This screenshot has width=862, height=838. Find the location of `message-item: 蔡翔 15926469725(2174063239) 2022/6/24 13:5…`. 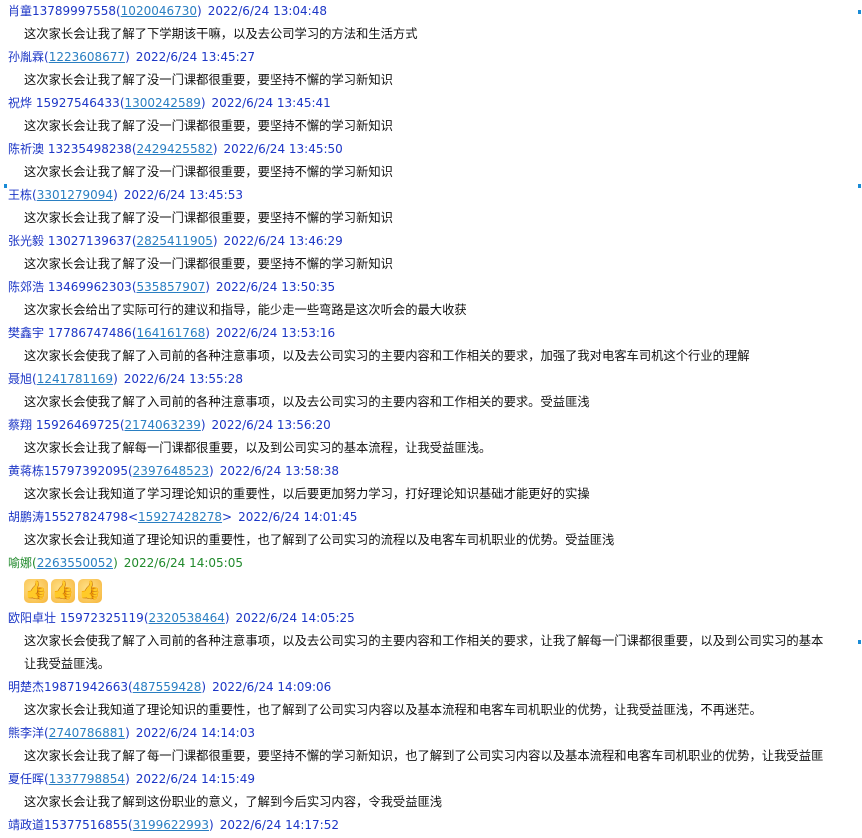

message-item: 蔡翔 15926469725(2174063239) 2022/6/24 13:5… is located at coordinates (431, 437).